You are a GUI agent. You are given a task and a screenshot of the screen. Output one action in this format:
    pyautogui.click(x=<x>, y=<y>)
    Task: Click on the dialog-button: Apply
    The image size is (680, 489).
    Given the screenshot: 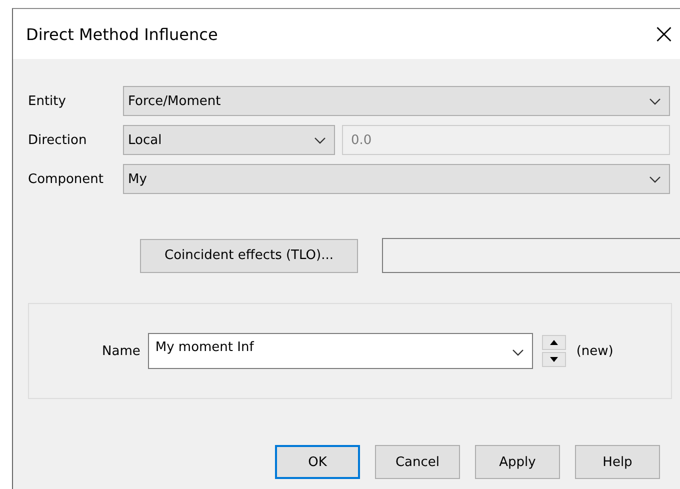 What is the action you would take?
    pyautogui.click(x=517, y=462)
    